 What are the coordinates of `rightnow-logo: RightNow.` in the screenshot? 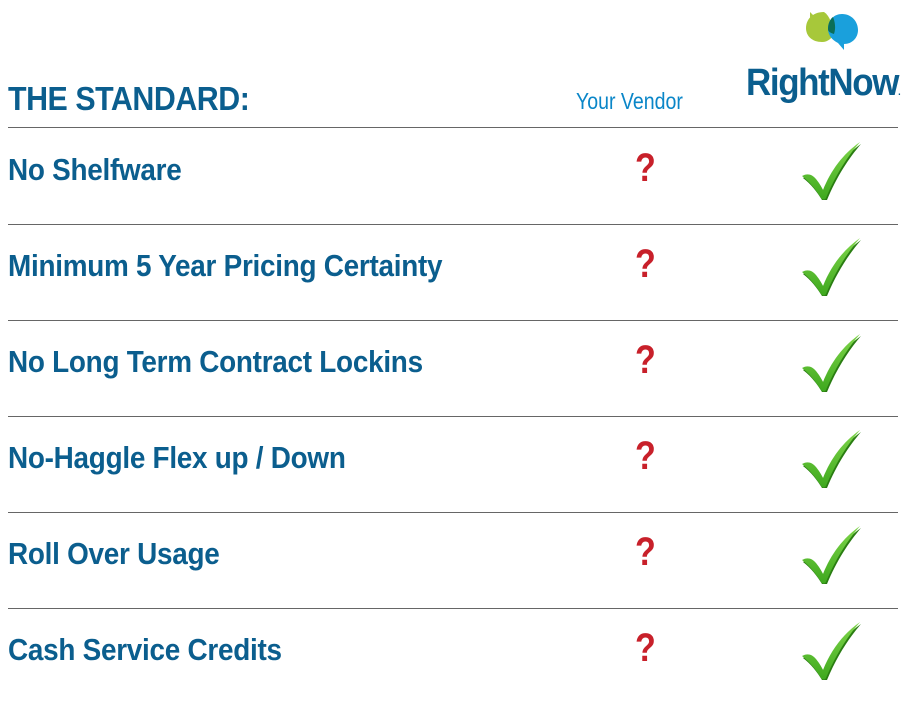 It's located at (827, 63).